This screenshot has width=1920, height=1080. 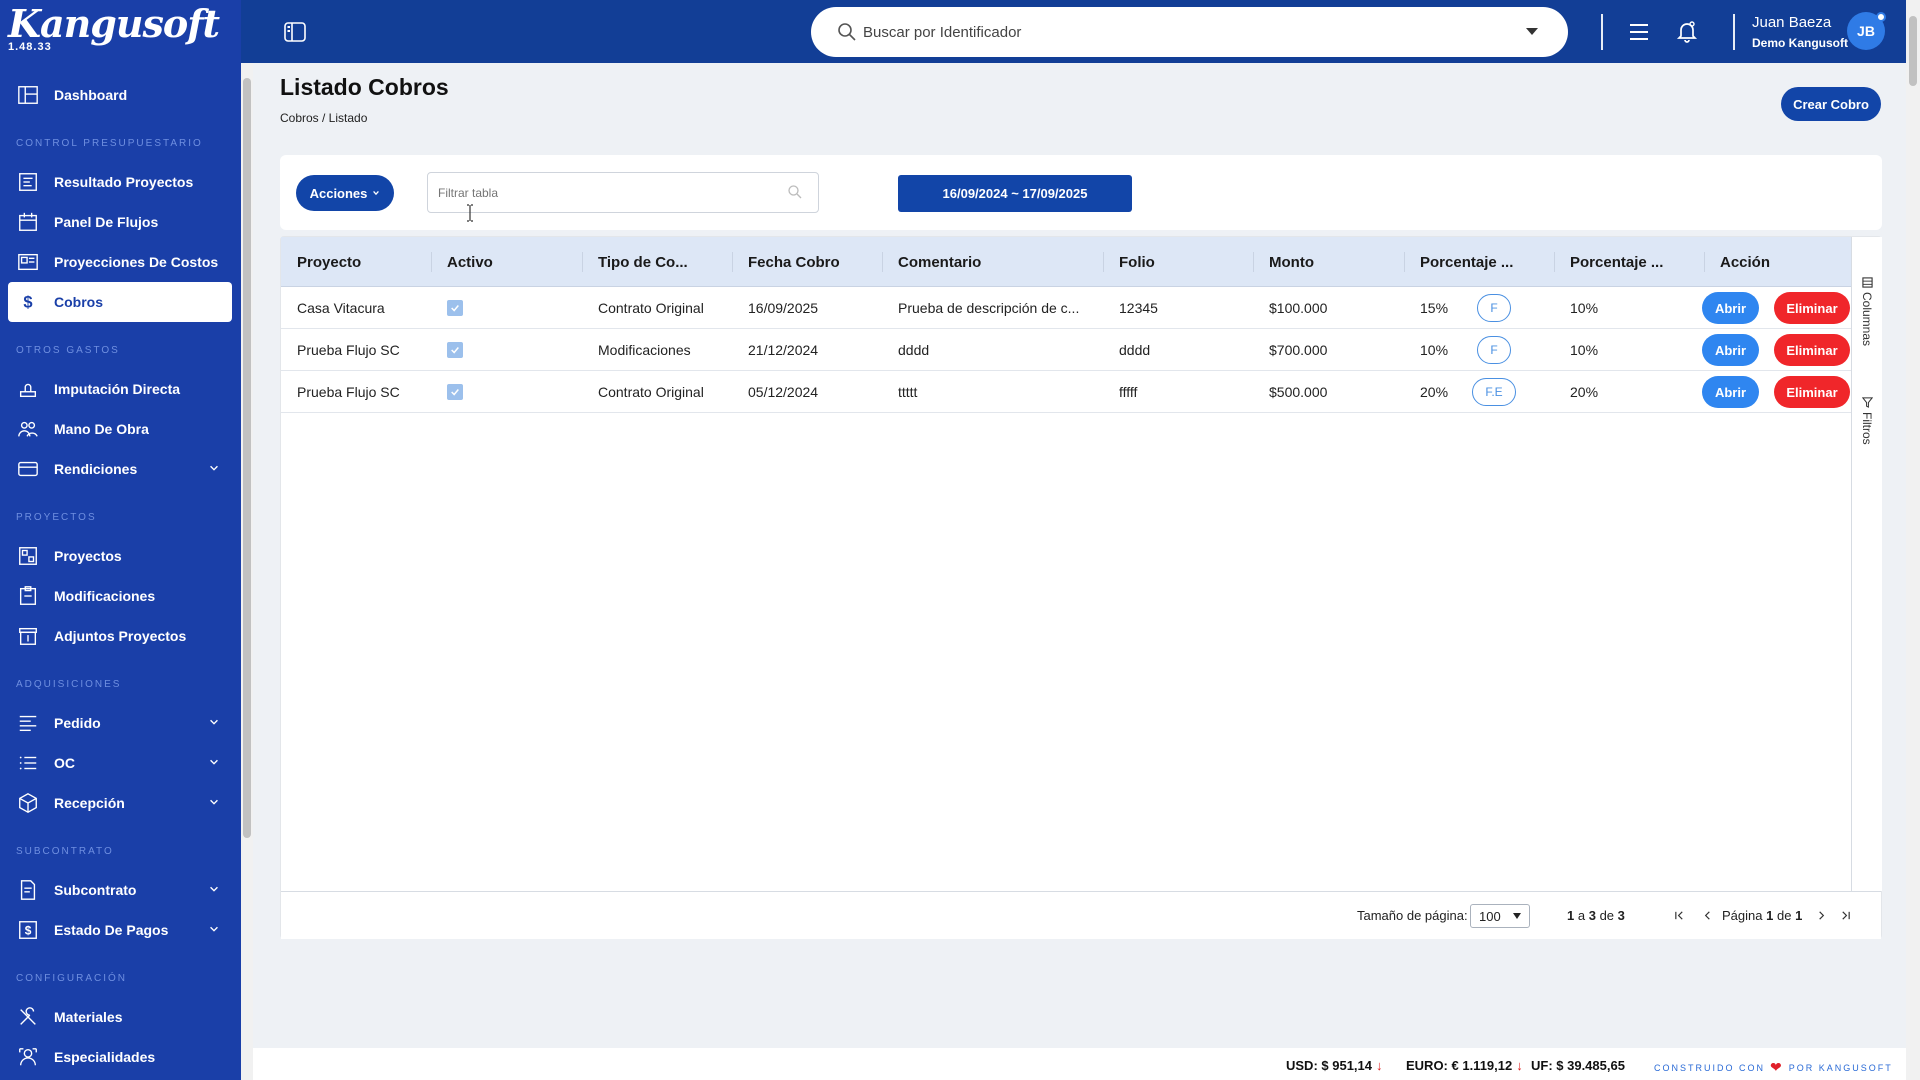 What do you see at coordinates (1913, 51) in the screenshot?
I see `page-scrollbar-thumb` at bounding box center [1913, 51].